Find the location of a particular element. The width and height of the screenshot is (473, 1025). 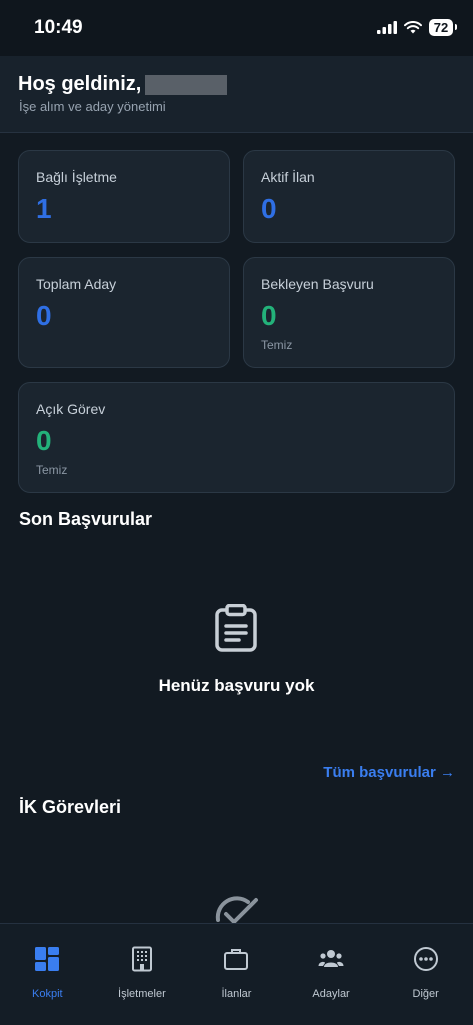

dashboard-icon is located at coordinates (47, 959).